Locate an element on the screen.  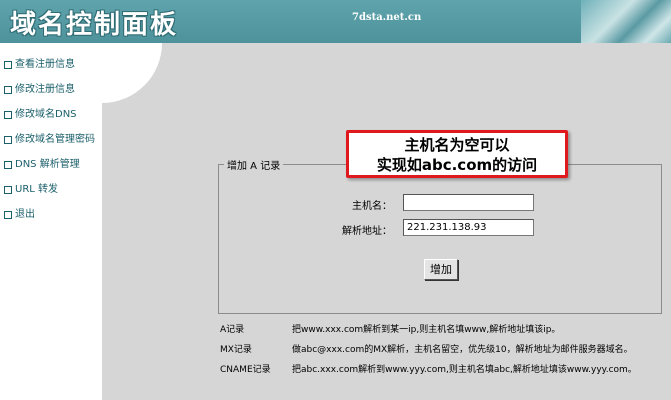
sidebar-corner is located at coordinates (132, 73).